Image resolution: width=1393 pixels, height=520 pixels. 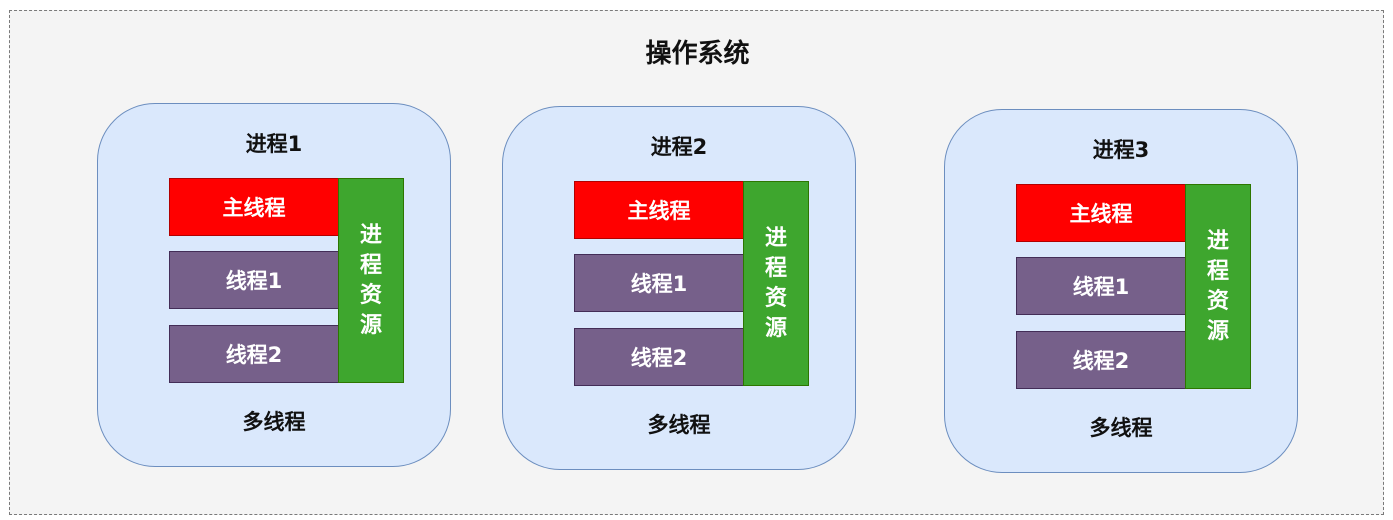 I want to click on process-title: 进程3, so click(x=1121, y=150).